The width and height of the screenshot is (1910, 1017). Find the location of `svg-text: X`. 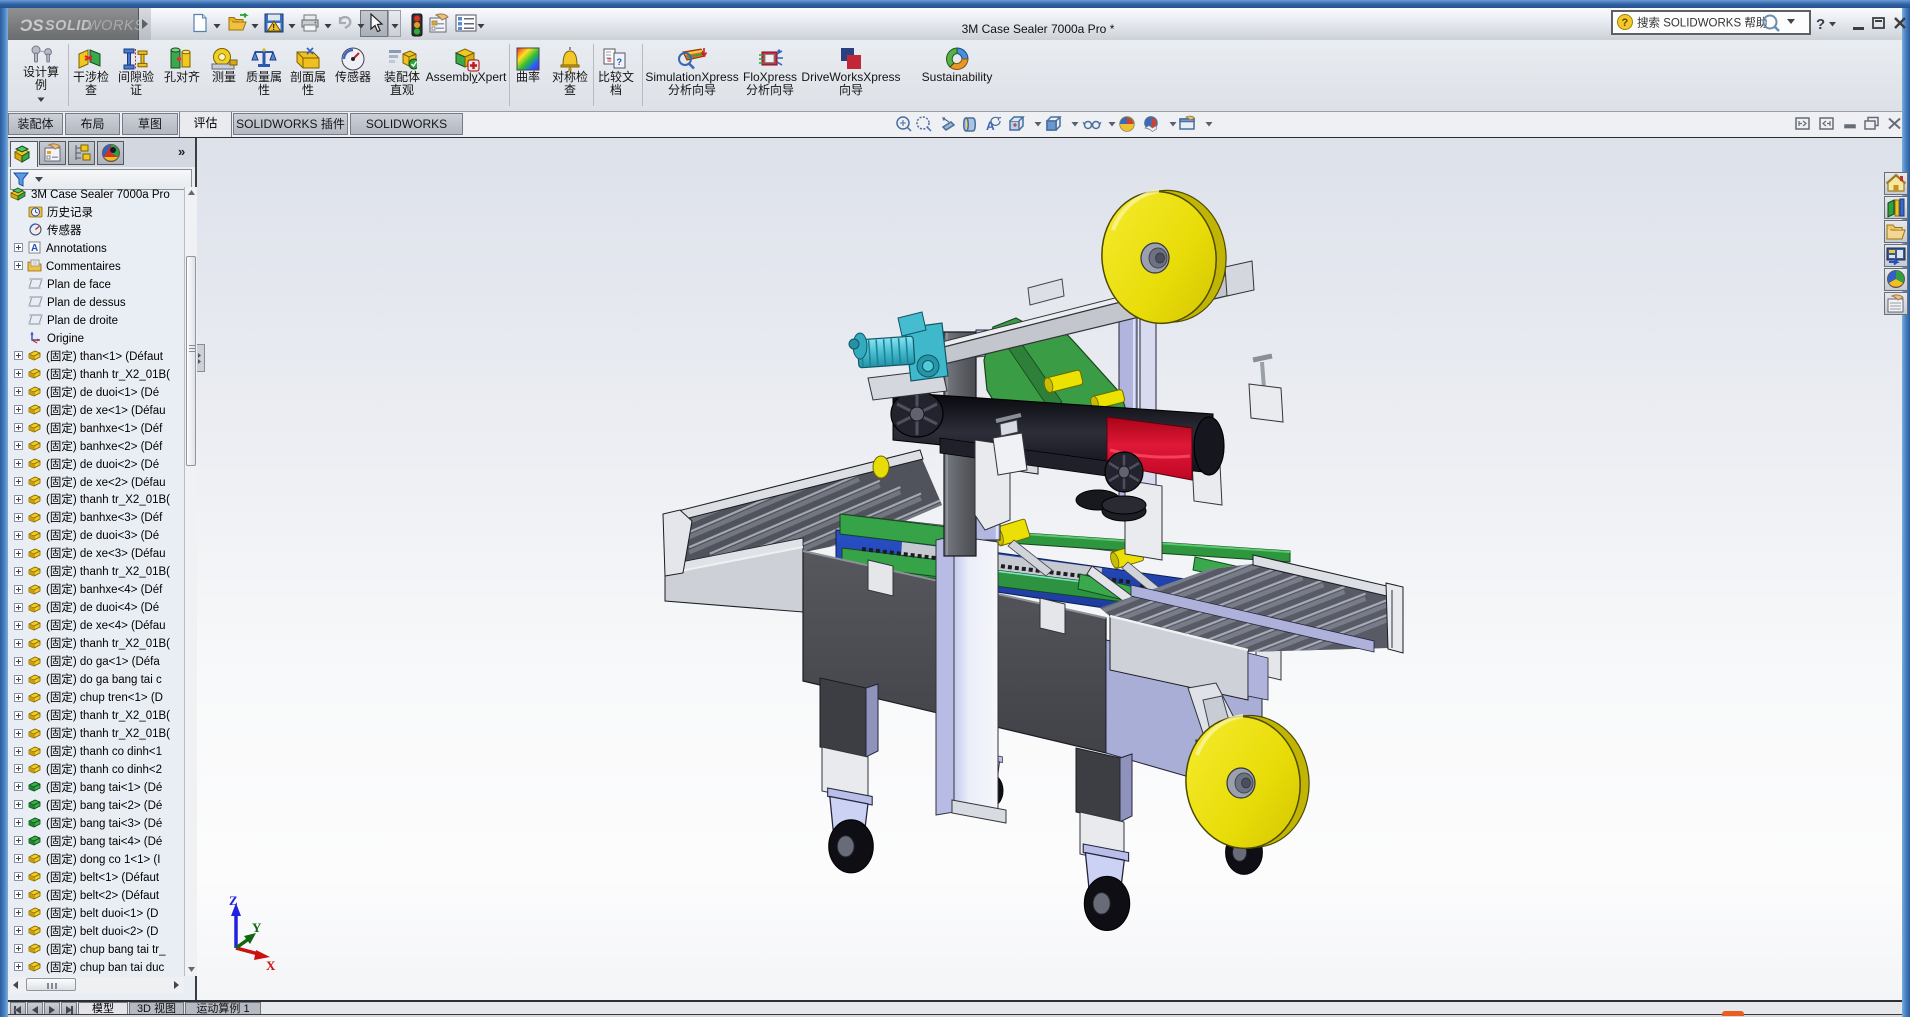

svg-text: X is located at coordinates (271, 965).